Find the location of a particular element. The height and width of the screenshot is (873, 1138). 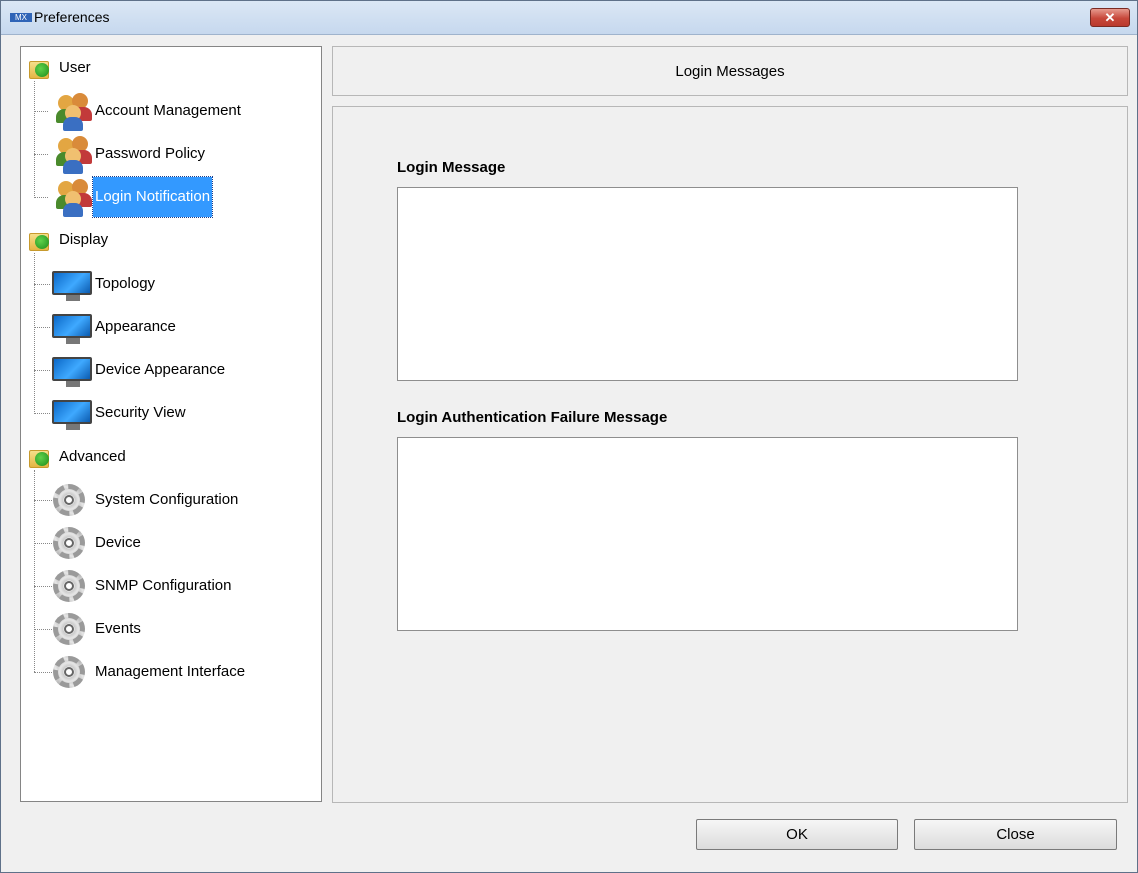

failure-message-label: Login Authentication Failure Message is located at coordinates (532, 417).